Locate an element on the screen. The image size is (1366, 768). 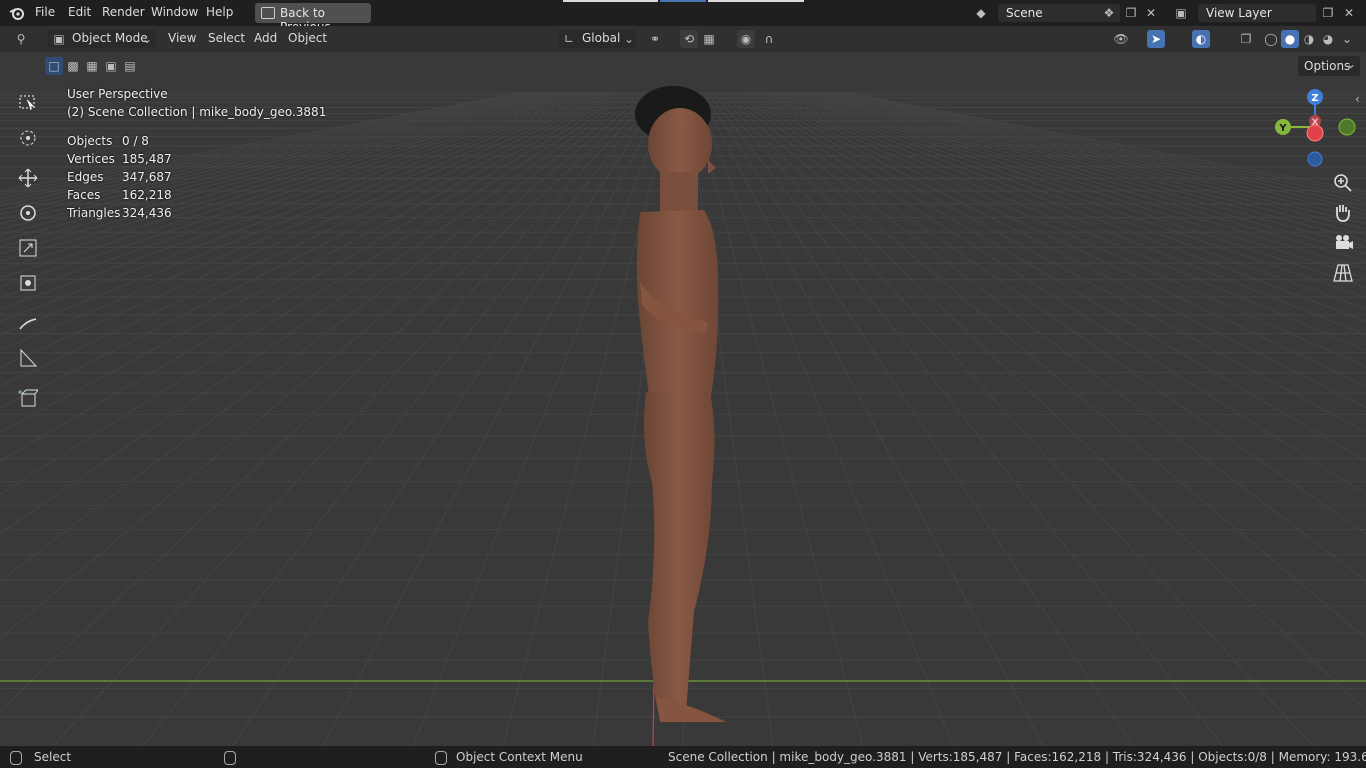
add-cube-icon is located at coordinates (28, 398).